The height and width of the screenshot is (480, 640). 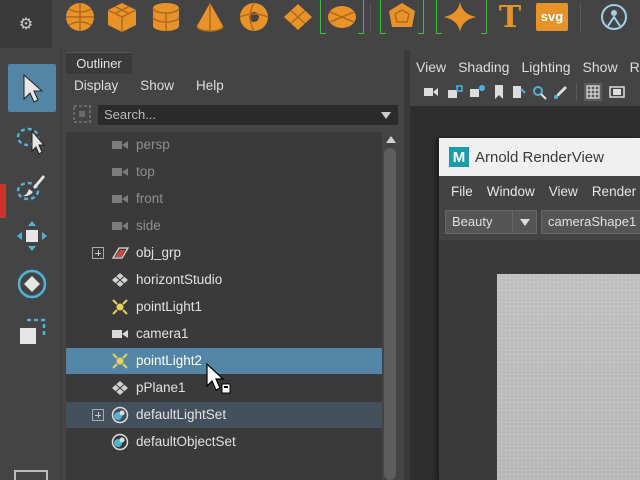 What do you see at coordinates (539, 92) in the screenshot?
I see `2d-pan-zoom-icon` at bounding box center [539, 92].